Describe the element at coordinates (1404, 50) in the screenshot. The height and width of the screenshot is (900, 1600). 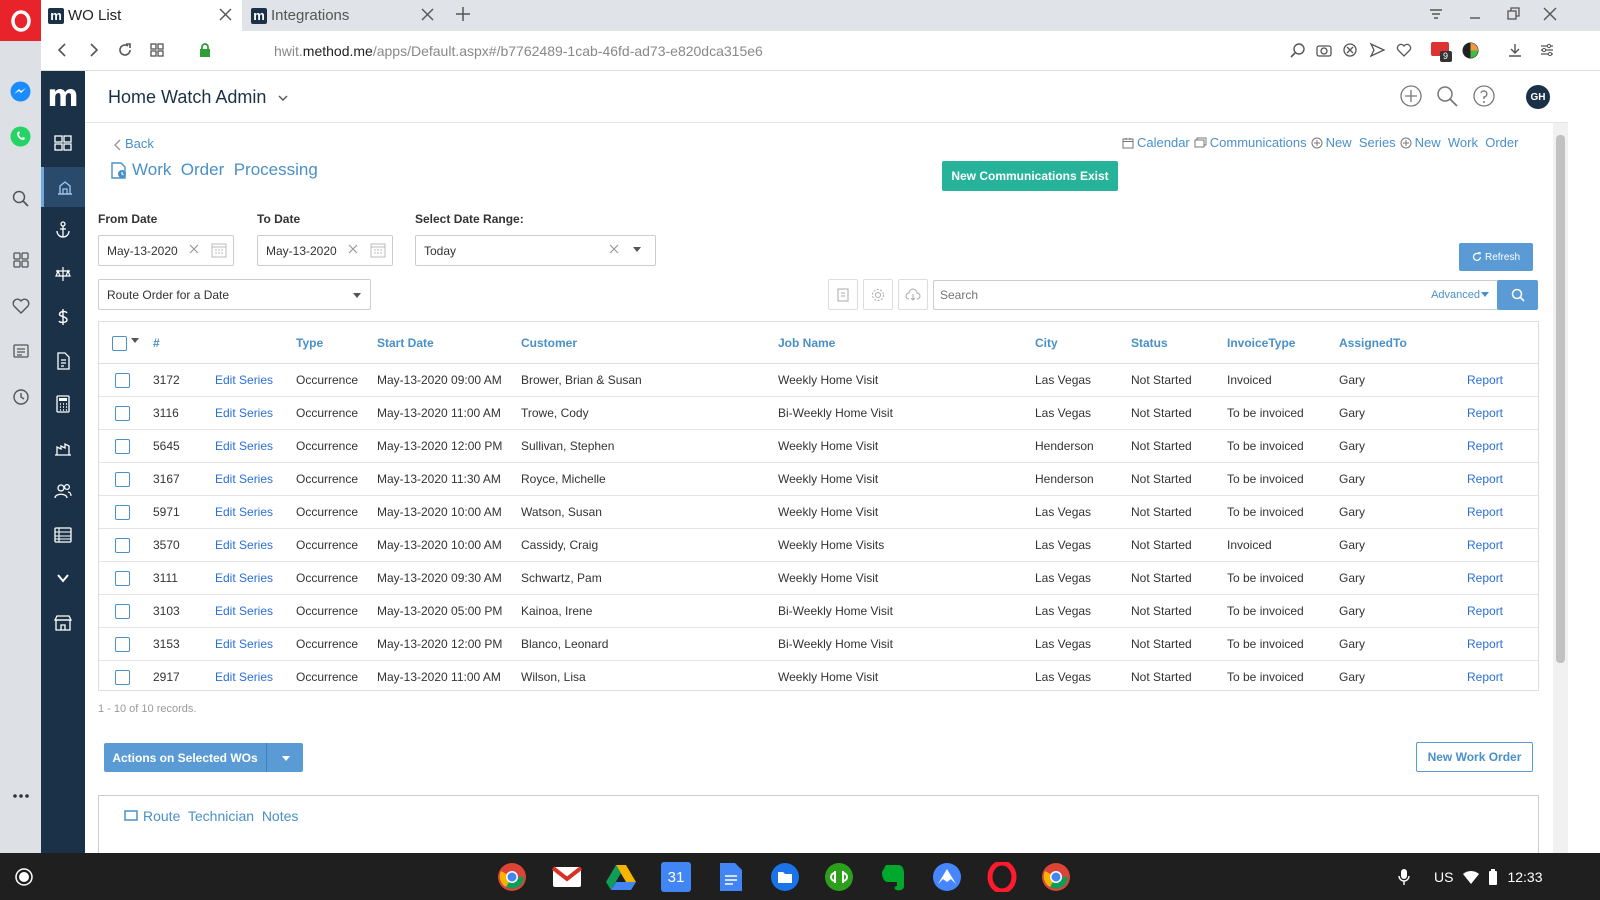
I see `bookmark-heart-icon` at that location.